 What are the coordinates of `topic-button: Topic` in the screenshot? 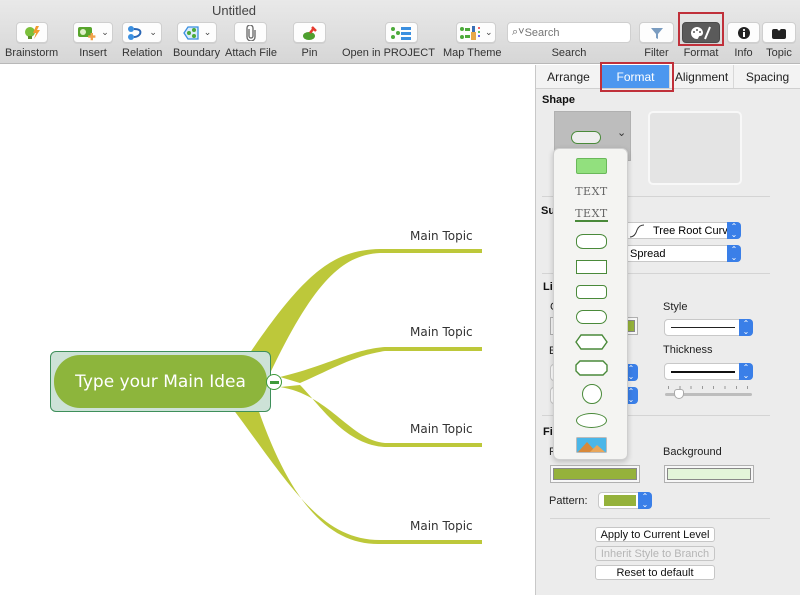 It's located at (779, 40).